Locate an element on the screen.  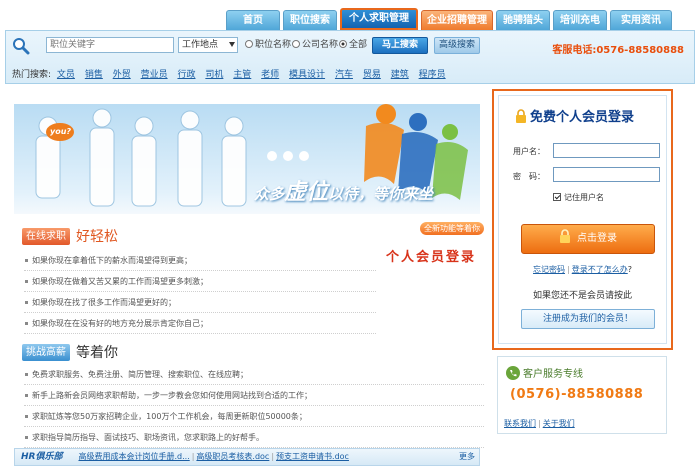
location-select-label: 工作地点 is located at coordinates (200, 45).